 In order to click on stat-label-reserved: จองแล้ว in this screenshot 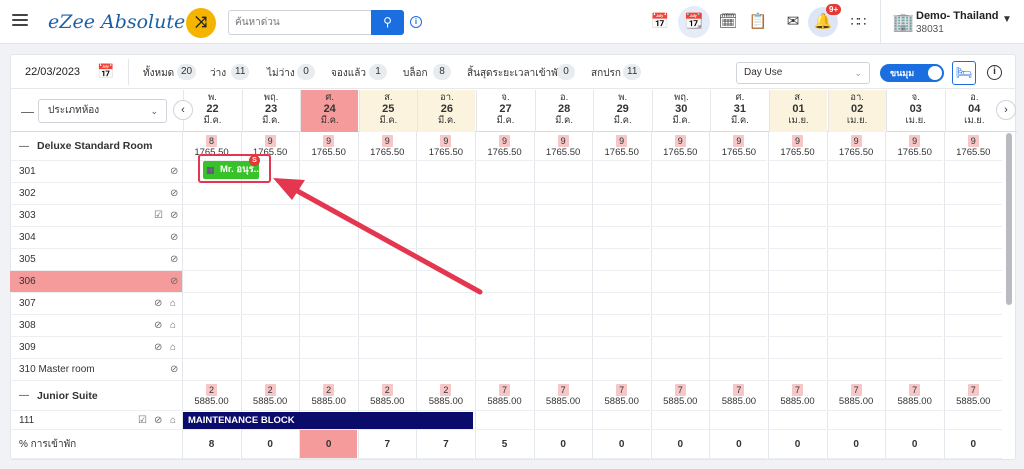, I will do `click(348, 73)`.